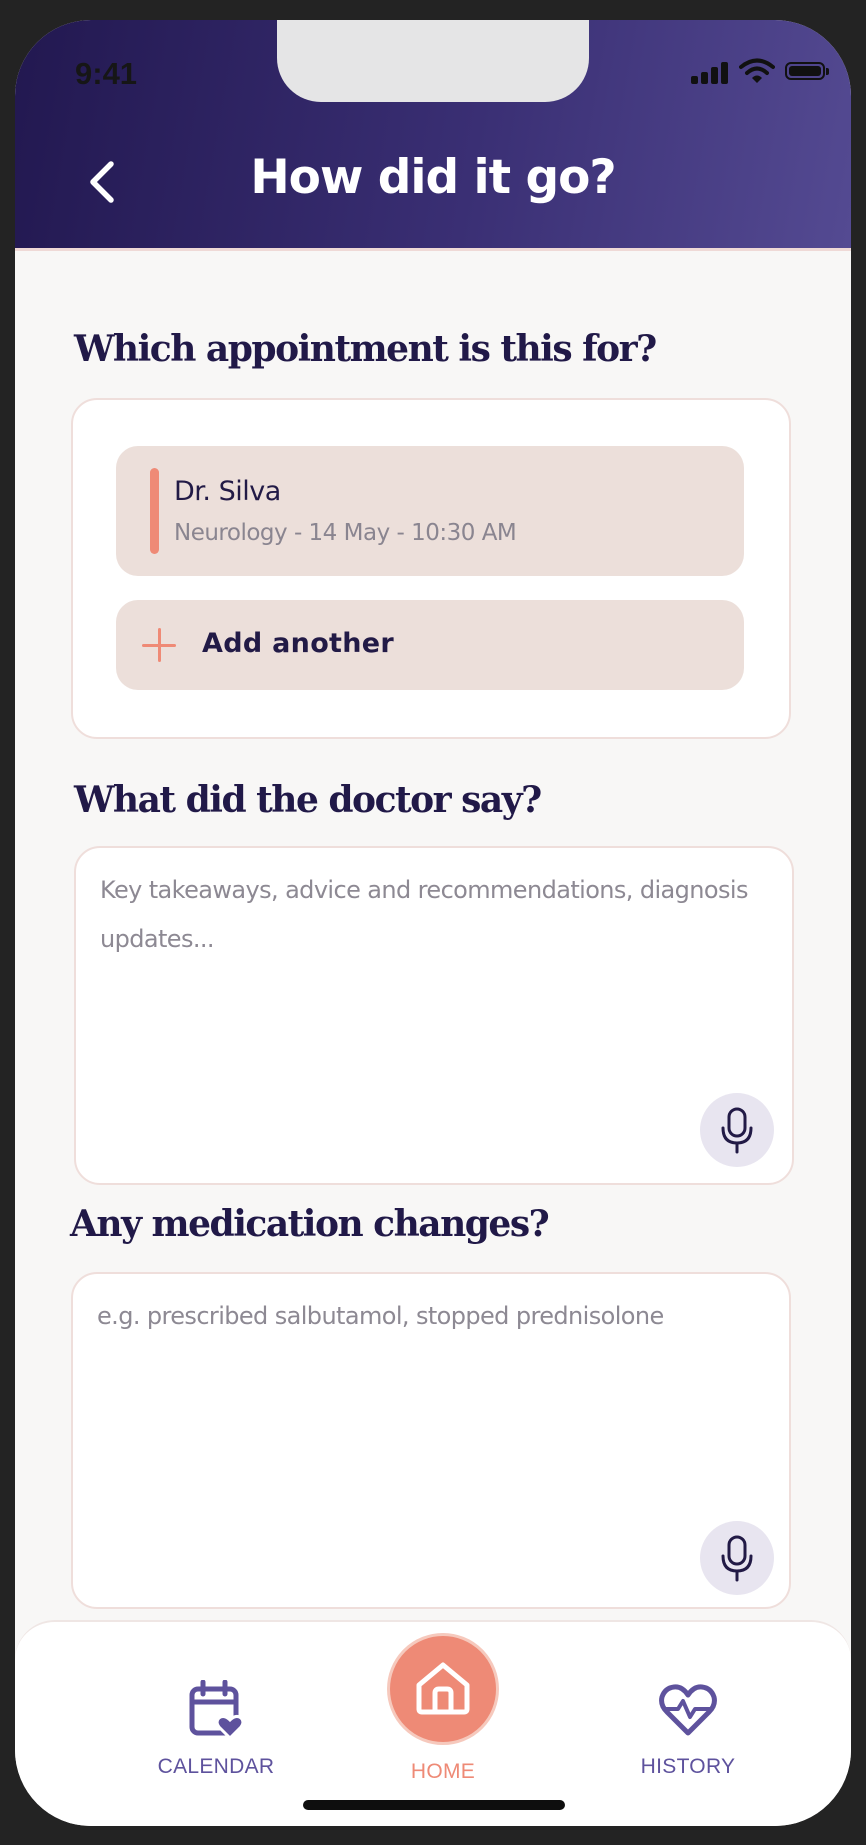 The image size is (866, 1845). I want to click on appointment-doctor-name: Dr. Silva, so click(227, 491).